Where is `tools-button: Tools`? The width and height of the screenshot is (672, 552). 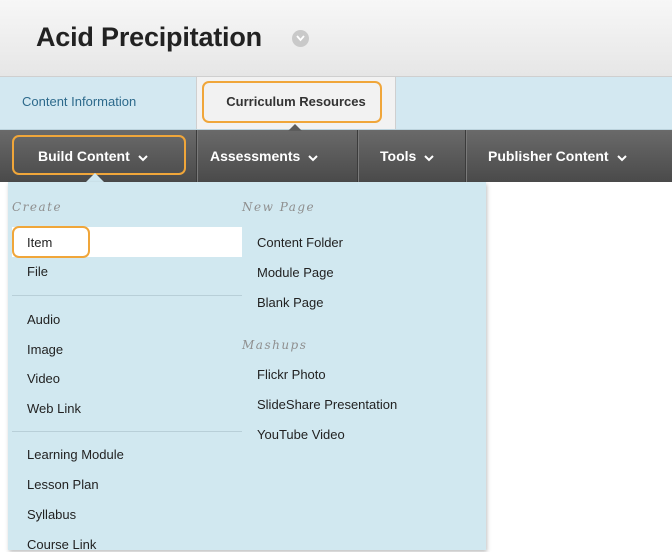 tools-button: Tools is located at coordinates (407, 156).